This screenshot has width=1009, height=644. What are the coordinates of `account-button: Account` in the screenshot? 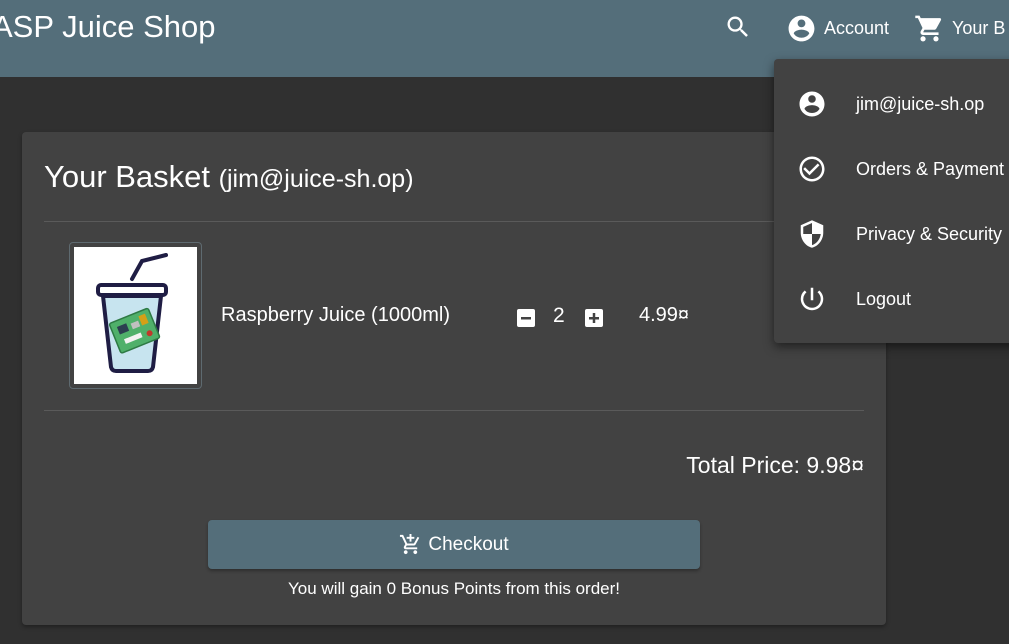 It's located at (837, 28).